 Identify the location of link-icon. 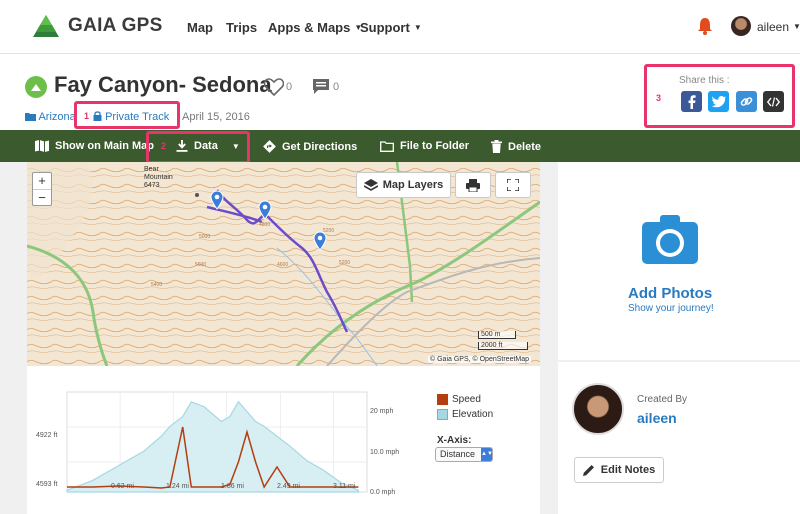
(746, 101).